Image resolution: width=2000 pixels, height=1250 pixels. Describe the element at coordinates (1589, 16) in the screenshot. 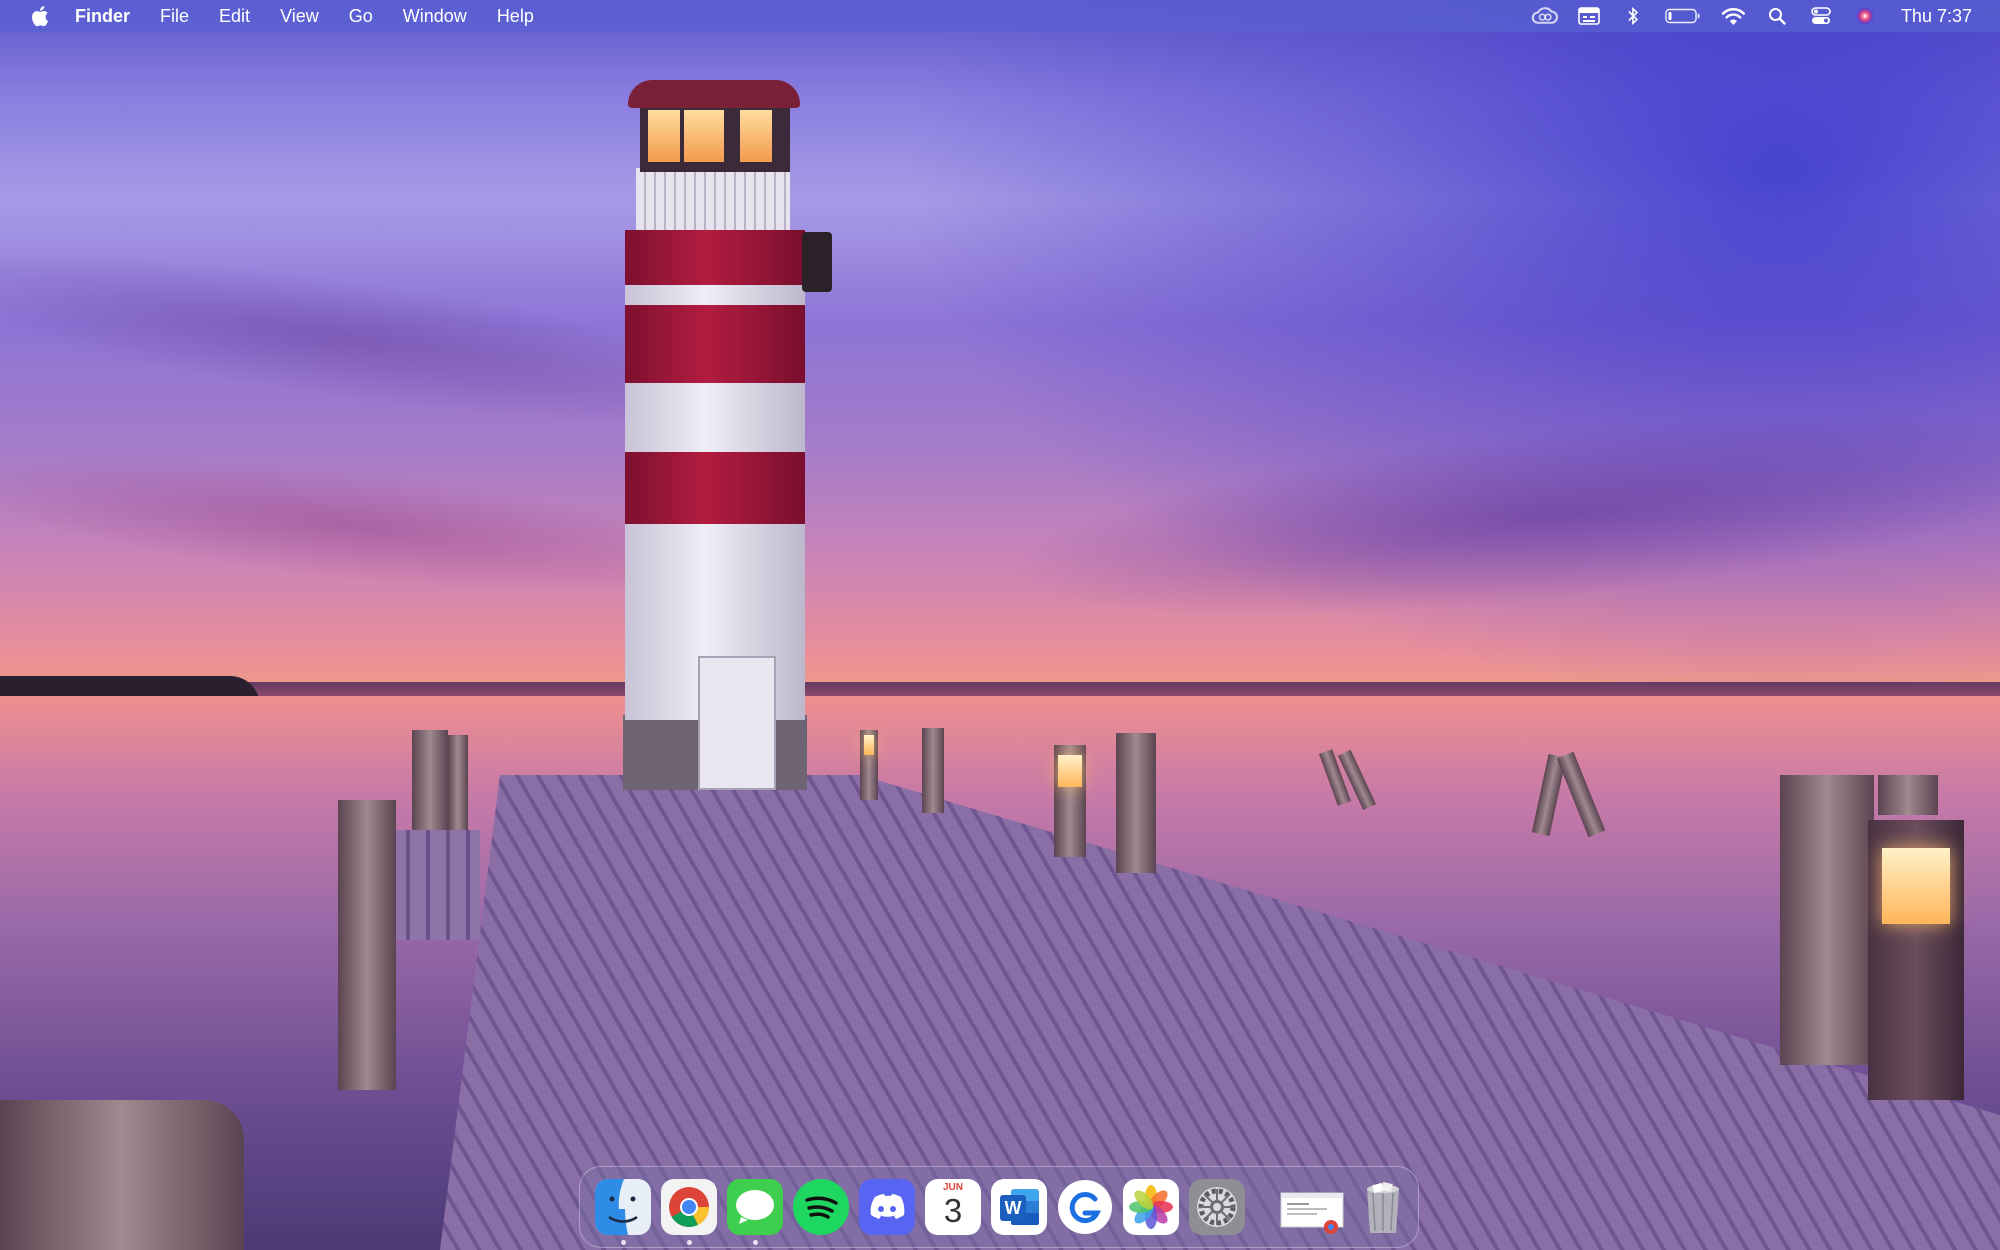

I see `input-source-icon` at that location.